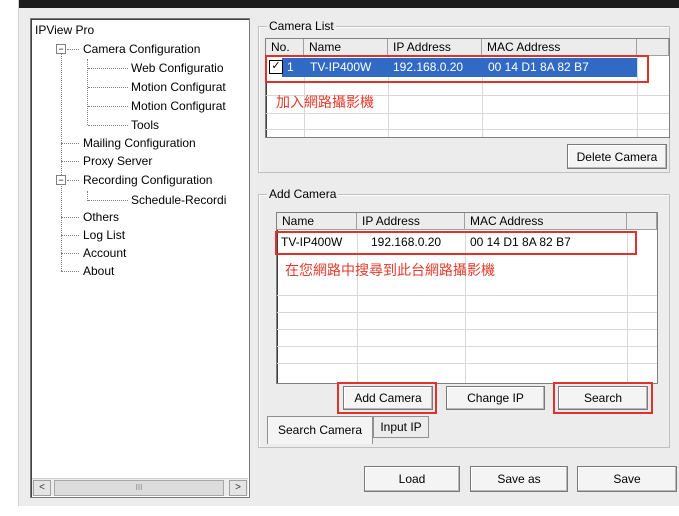 Image resolution: width=679 pixels, height=516 pixels. I want to click on save-as-button: Save as, so click(519, 479).